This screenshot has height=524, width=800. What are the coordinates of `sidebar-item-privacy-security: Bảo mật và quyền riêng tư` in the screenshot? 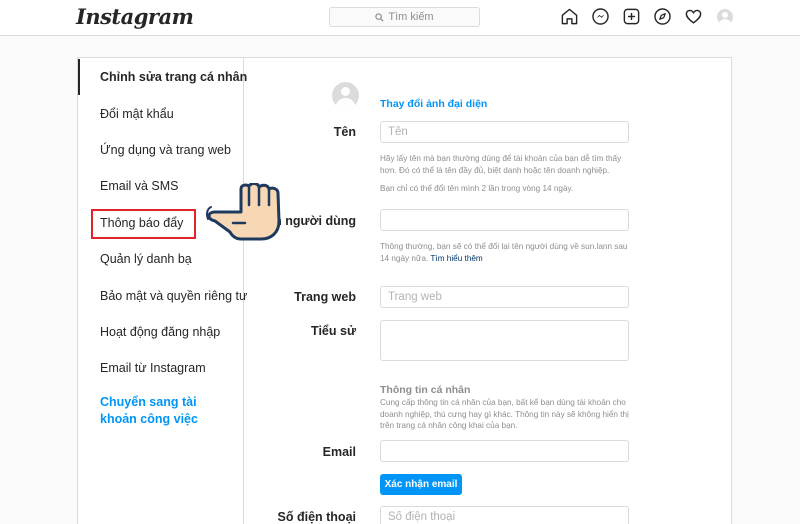 It's located at (162, 296).